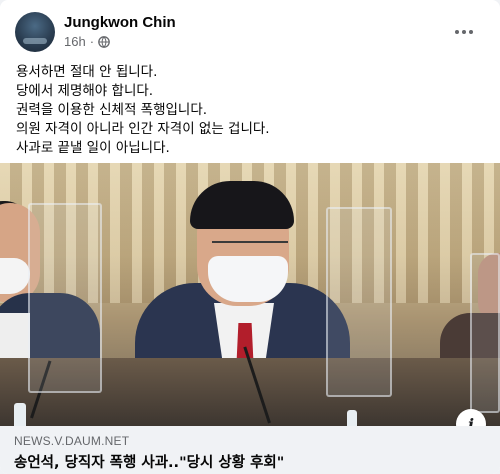 The height and width of the screenshot is (474, 500). What do you see at coordinates (120, 22) in the screenshot?
I see `author-name: Jungkwon Chin` at bounding box center [120, 22].